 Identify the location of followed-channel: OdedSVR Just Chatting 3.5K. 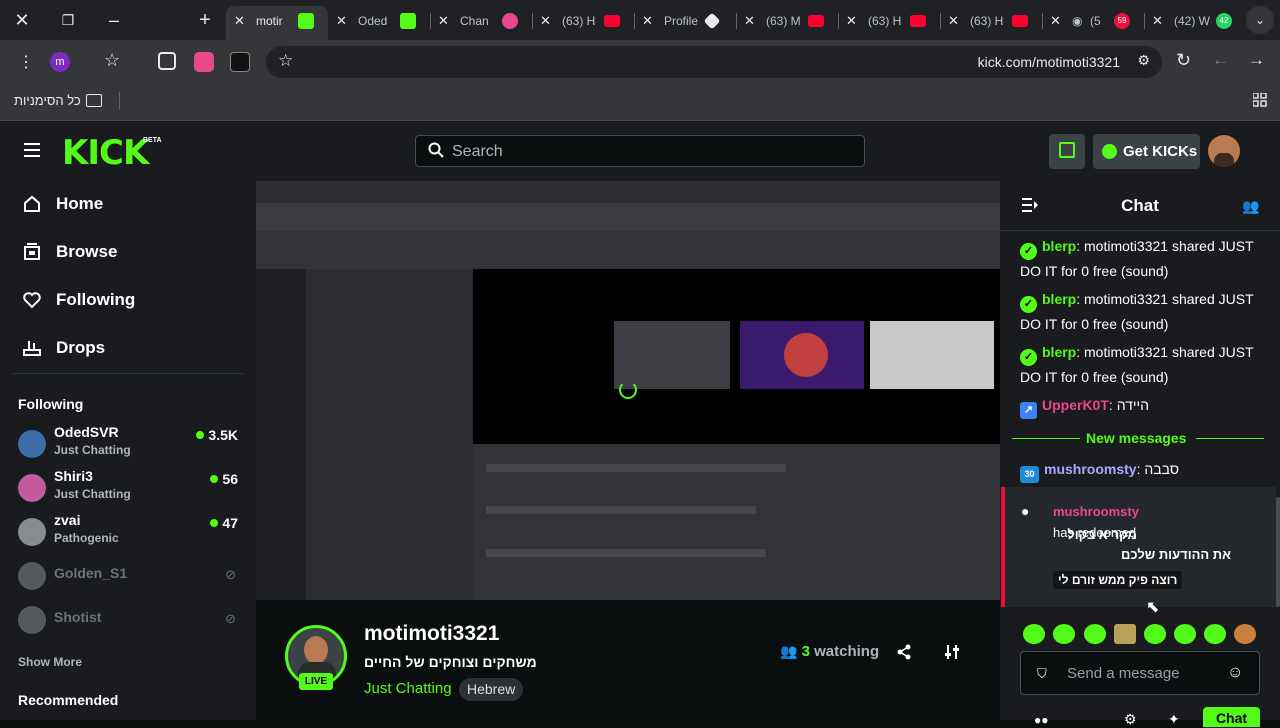
(129, 444).